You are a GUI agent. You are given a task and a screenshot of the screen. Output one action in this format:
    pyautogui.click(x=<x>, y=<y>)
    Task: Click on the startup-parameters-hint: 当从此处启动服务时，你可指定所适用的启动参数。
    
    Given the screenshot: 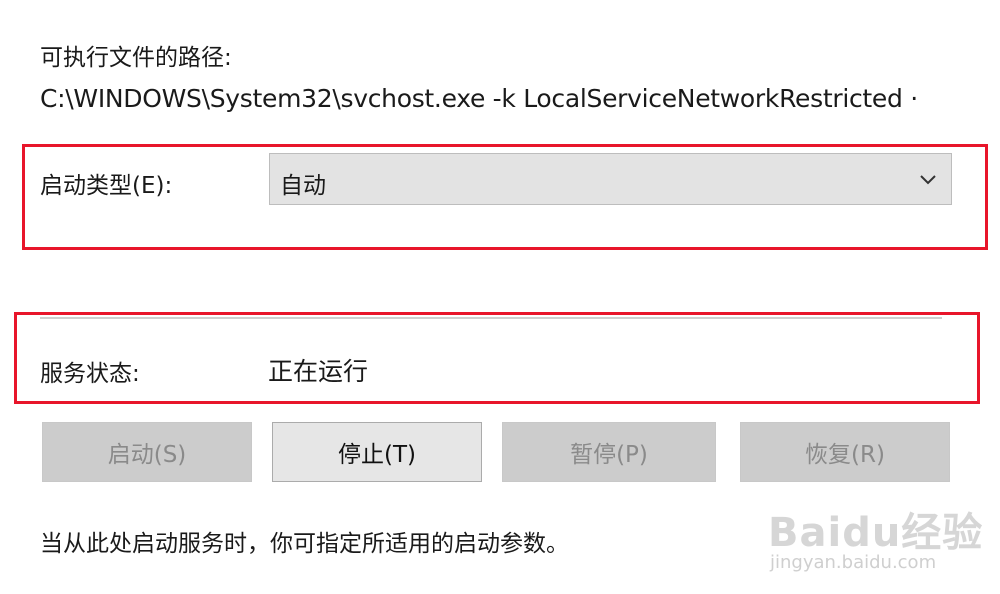 What is the action you would take?
    pyautogui.click(x=304, y=544)
    